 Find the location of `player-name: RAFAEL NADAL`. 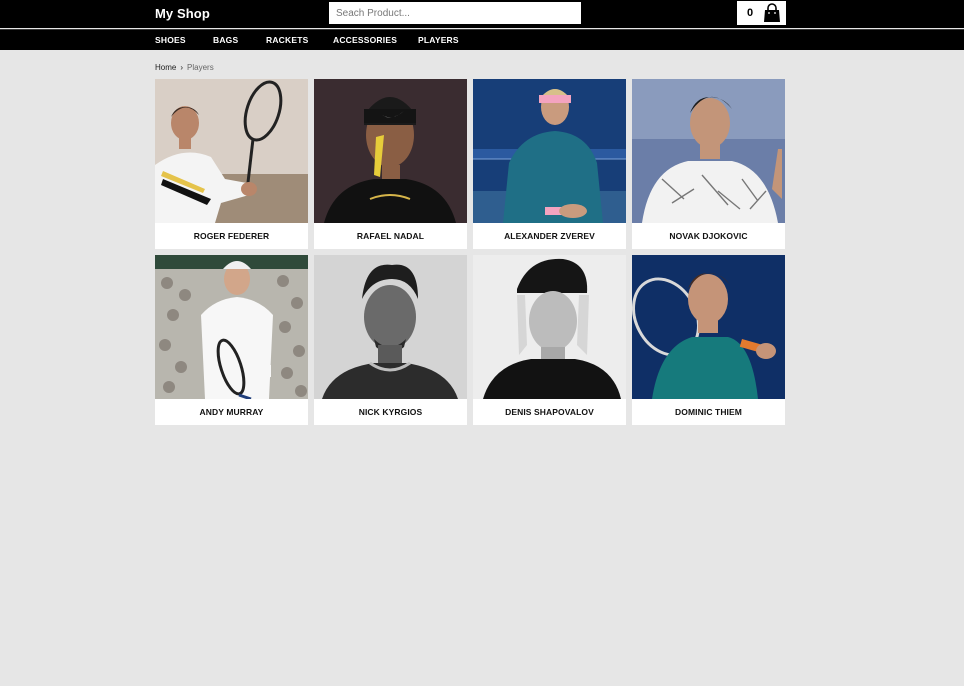

player-name: RAFAEL NADAL is located at coordinates (390, 236).